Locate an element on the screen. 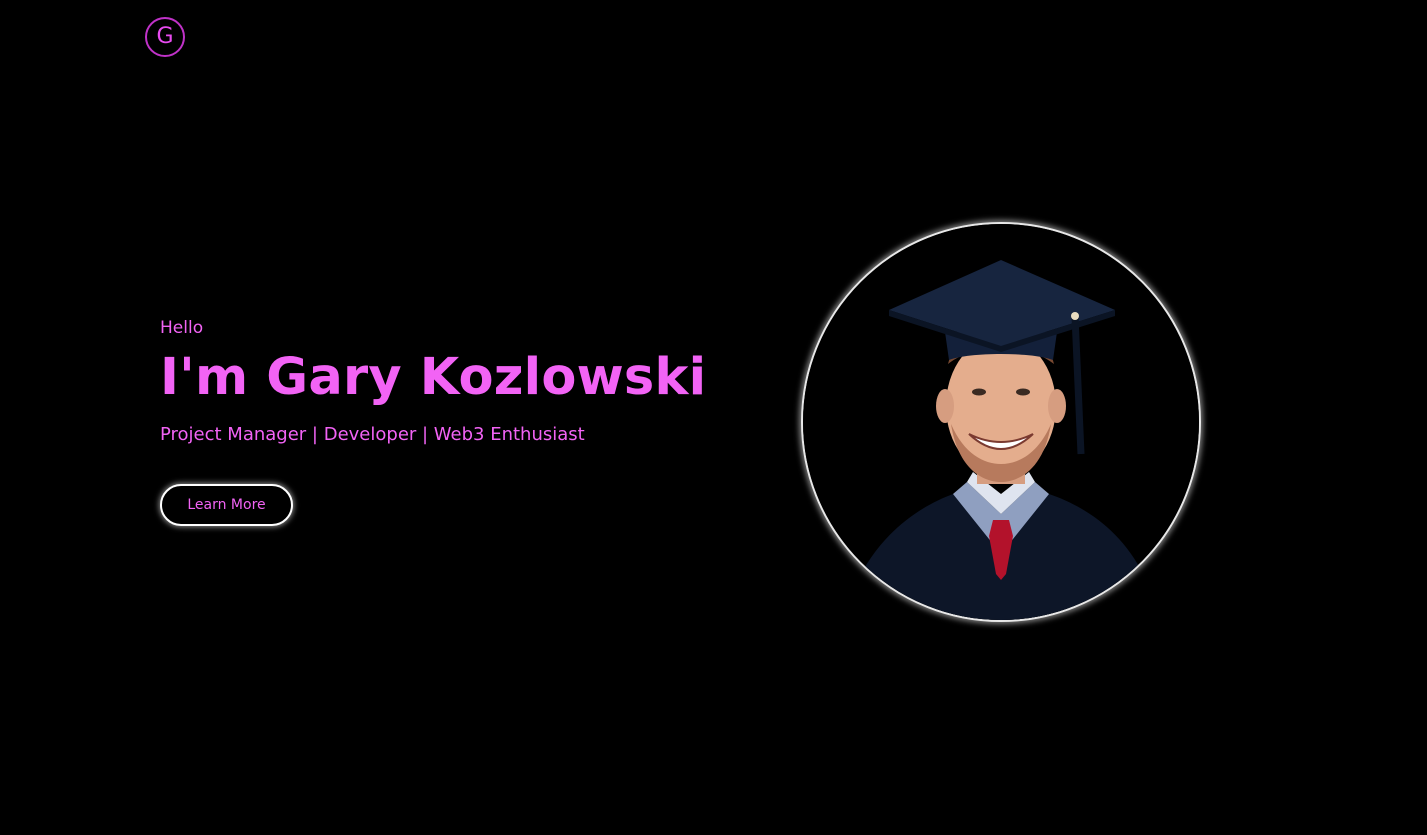  hero-name: I'm Gary Kozlowski is located at coordinates (433, 377).